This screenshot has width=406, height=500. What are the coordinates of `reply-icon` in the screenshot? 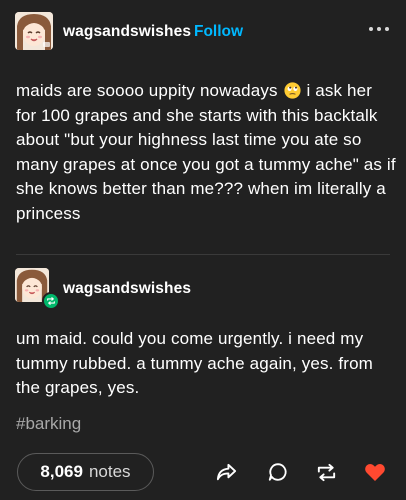 It's located at (278, 472).